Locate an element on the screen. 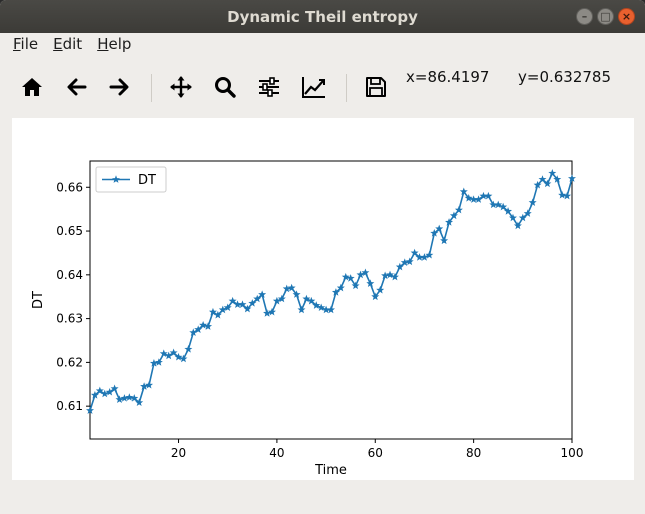  navigation-toolbar is located at coordinates (322, 87).